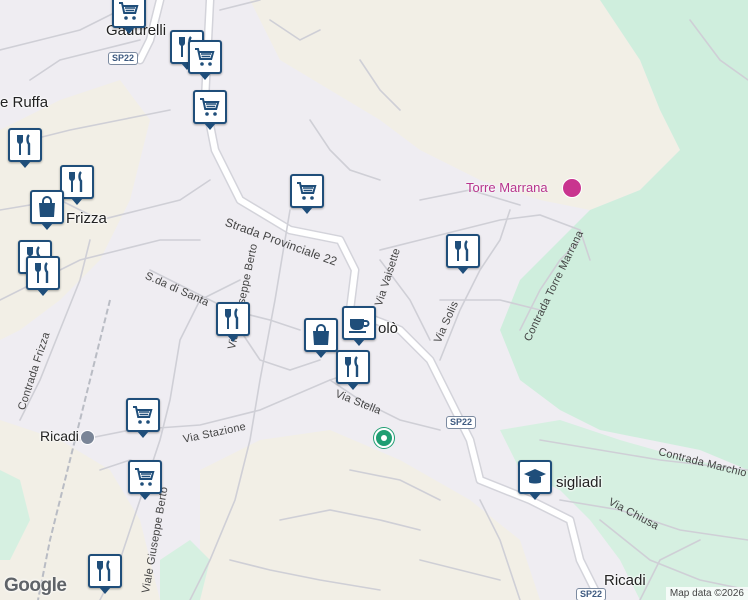 The image size is (748, 600). I want to click on place-label-ruffa: e Ruffa, so click(24, 102).